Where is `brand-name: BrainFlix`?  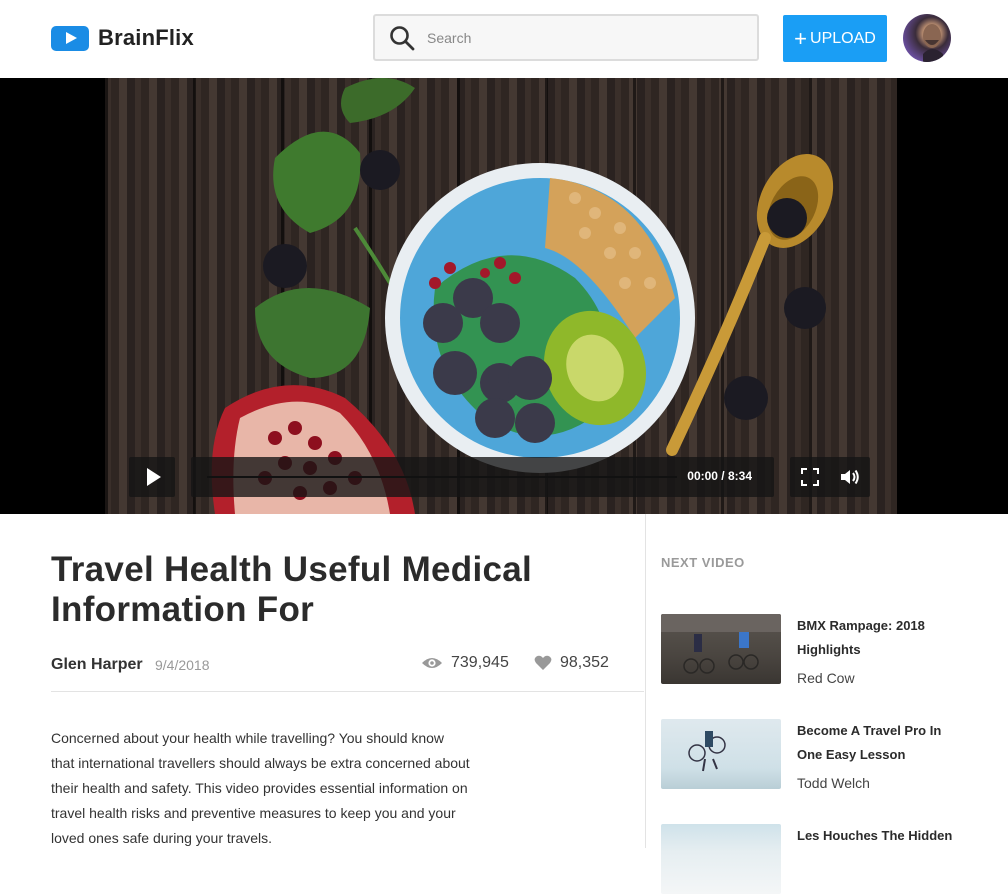
brand-name: BrainFlix is located at coordinates (146, 37).